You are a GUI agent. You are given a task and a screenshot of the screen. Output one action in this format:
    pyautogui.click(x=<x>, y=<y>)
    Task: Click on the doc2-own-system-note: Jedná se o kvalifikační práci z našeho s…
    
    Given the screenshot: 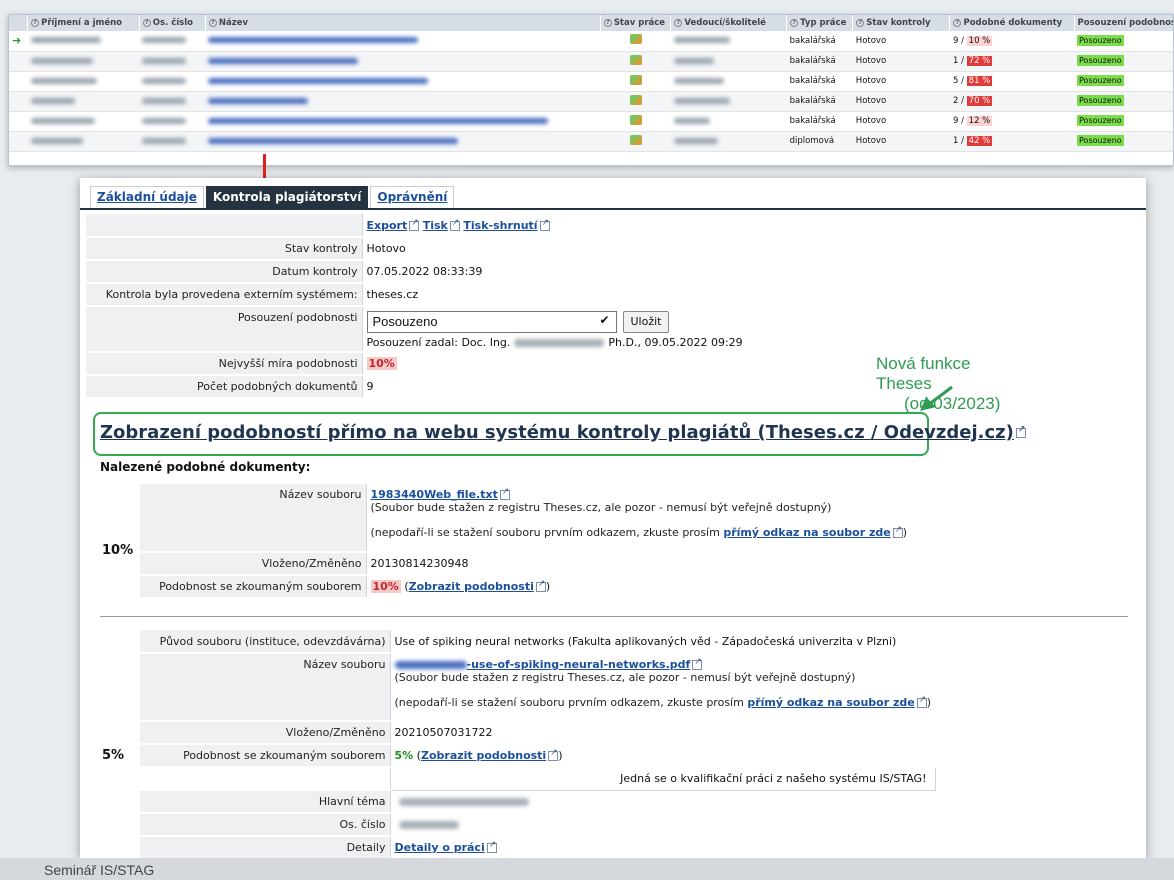 What is the action you would take?
    pyautogui.click(x=662, y=778)
    